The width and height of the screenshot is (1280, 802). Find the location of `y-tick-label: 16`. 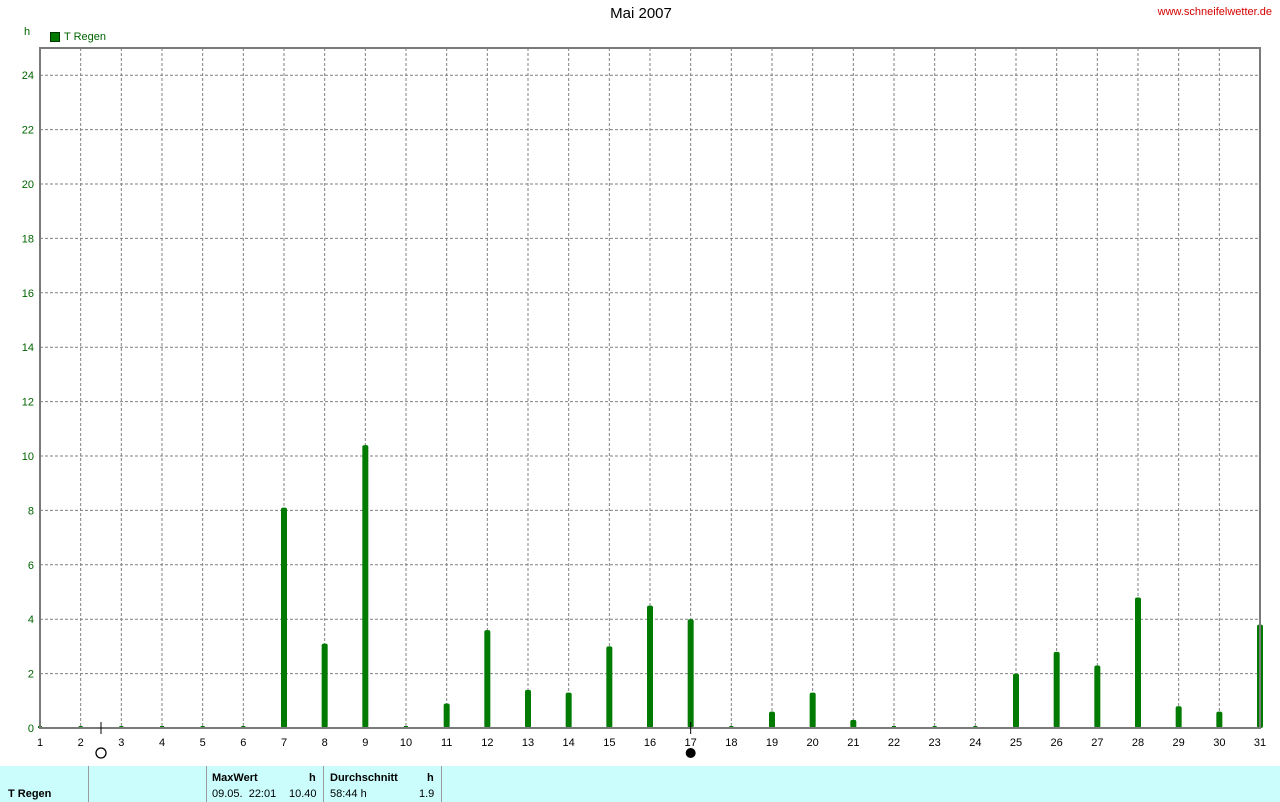

y-tick-label: 16 is located at coordinates (28, 294).